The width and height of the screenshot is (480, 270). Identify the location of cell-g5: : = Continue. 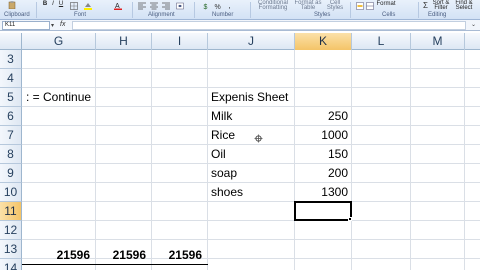
(88, 97).